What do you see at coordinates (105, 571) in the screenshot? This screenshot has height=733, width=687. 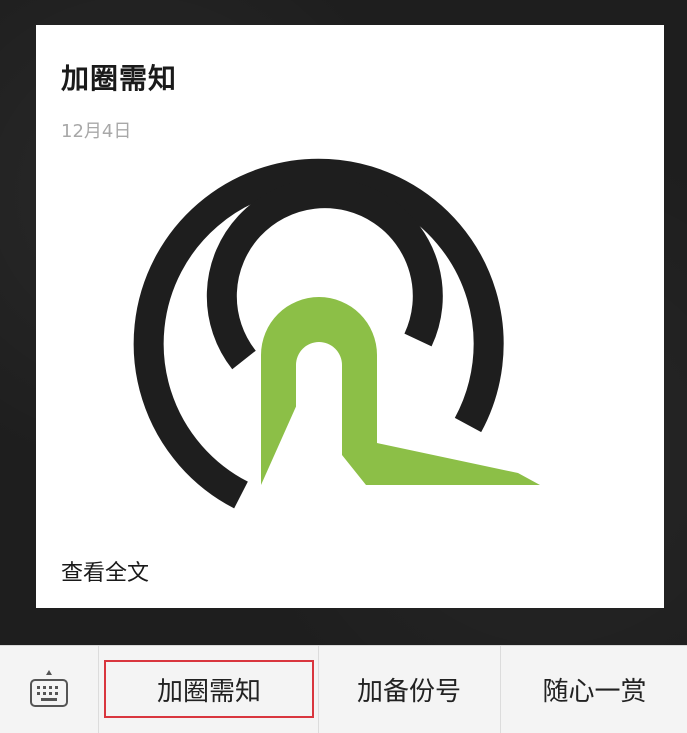 I see `read-more-link: 查看全文` at bounding box center [105, 571].